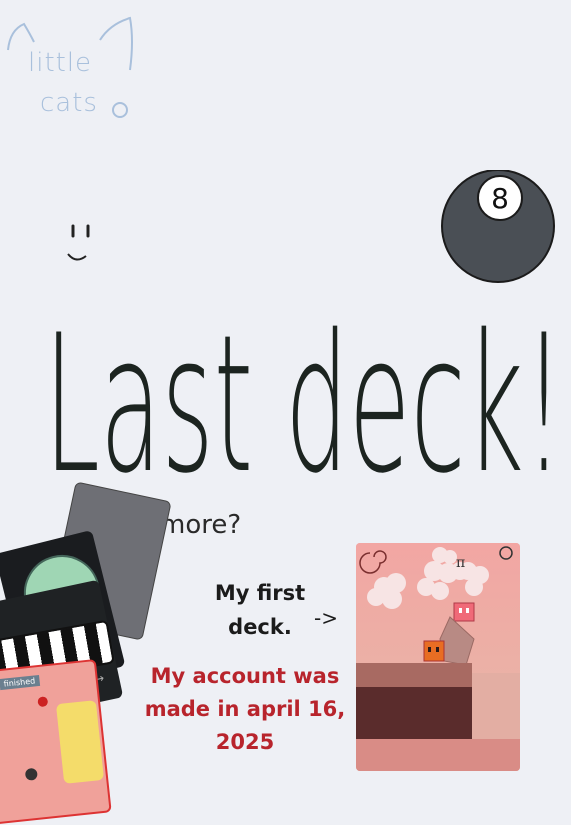 The height and width of the screenshot is (825, 571). I want to click on first-deck-caption: My first deck., so click(260, 610).